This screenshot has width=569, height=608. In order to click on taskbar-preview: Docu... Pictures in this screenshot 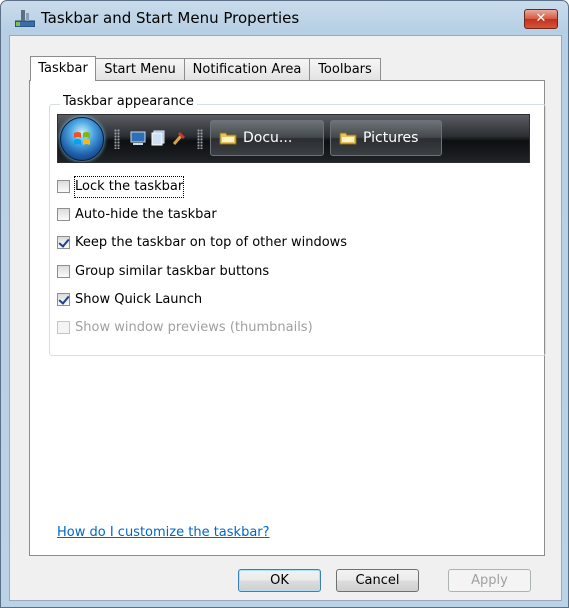, I will do `click(293, 138)`.